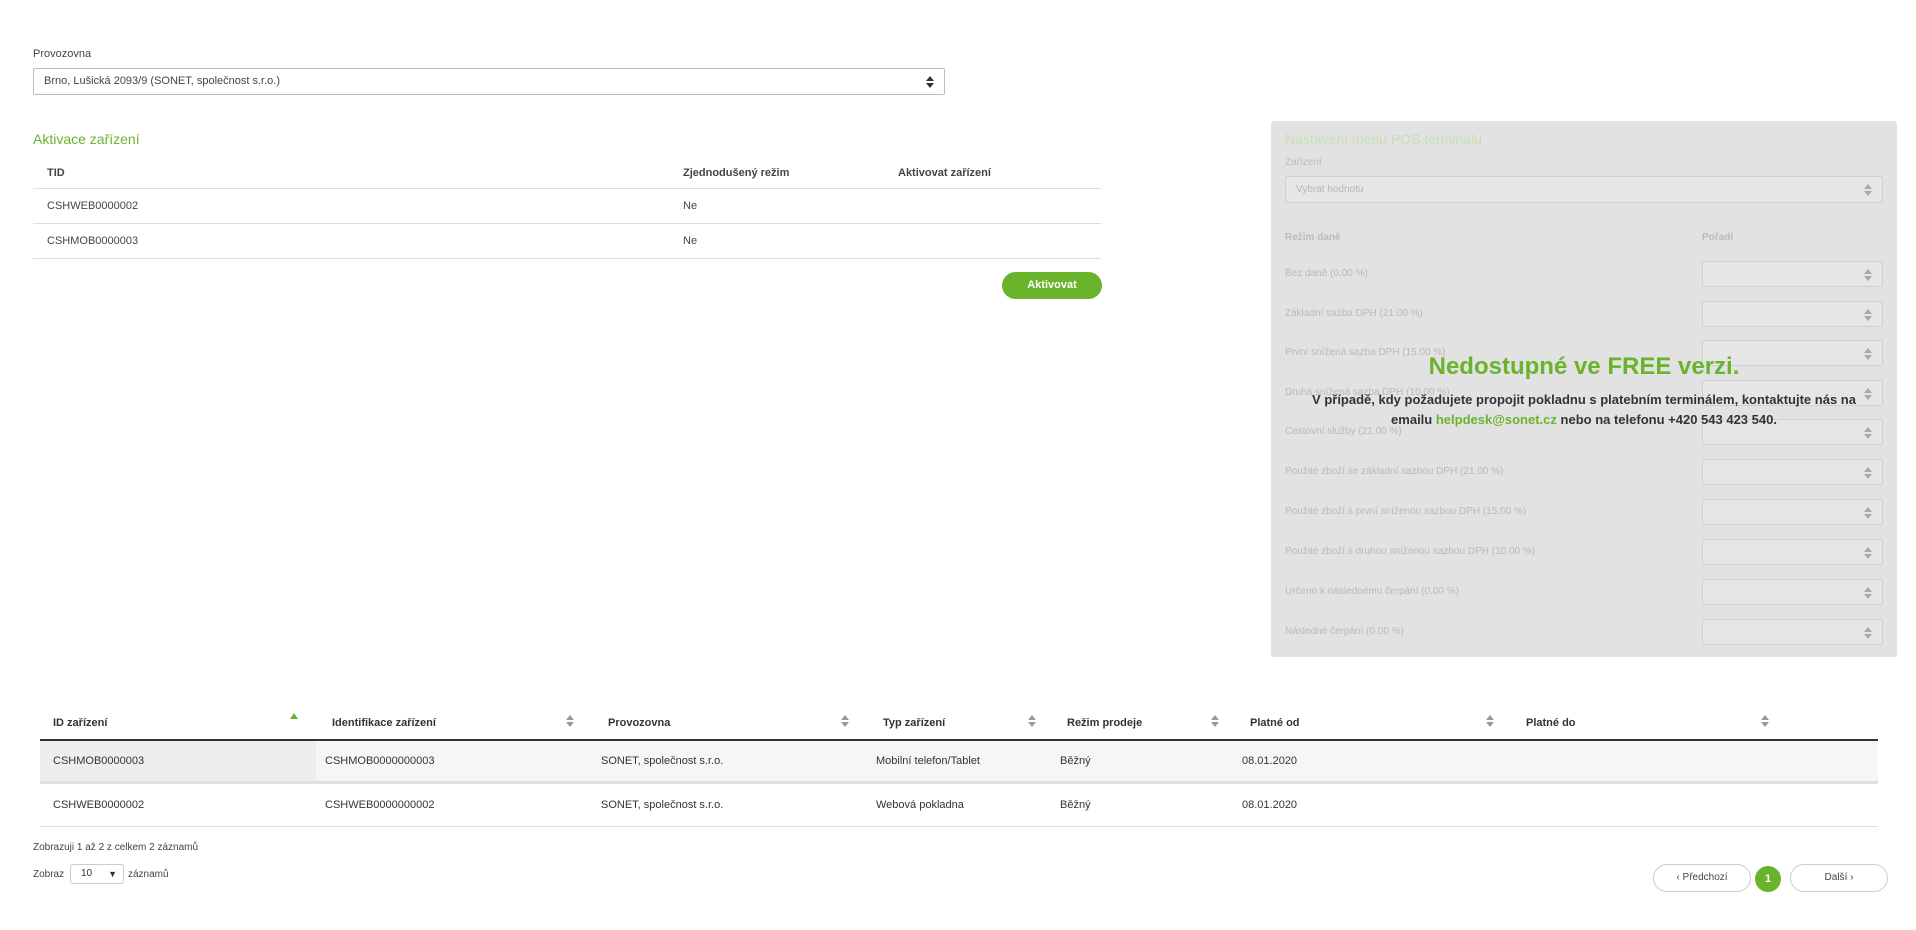 This screenshot has height=930, width=1916. What do you see at coordinates (1275, 723) in the screenshot?
I see `col-valid-from: Platné od` at bounding box center [1275, 723].